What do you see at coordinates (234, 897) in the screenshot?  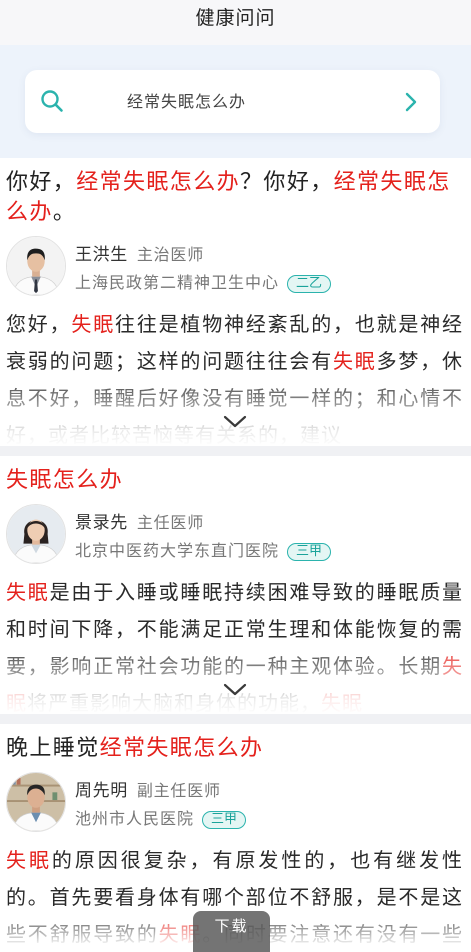 I see `excerpt-text: 的。首先要看身体有哪个部位不舒服，是不是这` at bounding box center [234, 897].